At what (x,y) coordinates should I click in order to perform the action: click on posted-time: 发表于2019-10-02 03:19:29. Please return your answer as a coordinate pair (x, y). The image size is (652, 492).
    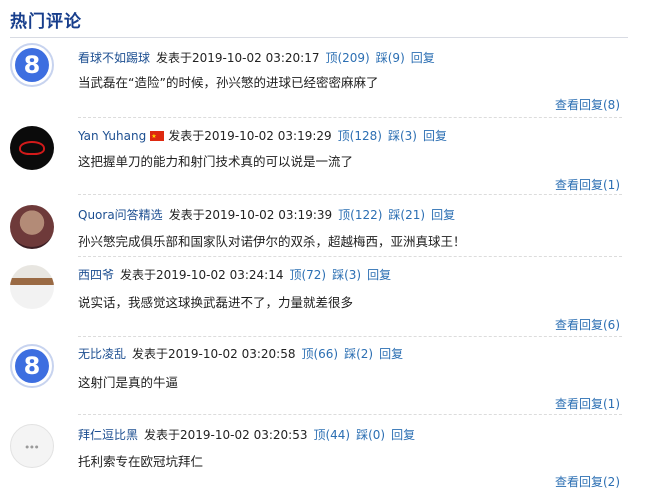
    Looking at the image, I should click on (250, 136).